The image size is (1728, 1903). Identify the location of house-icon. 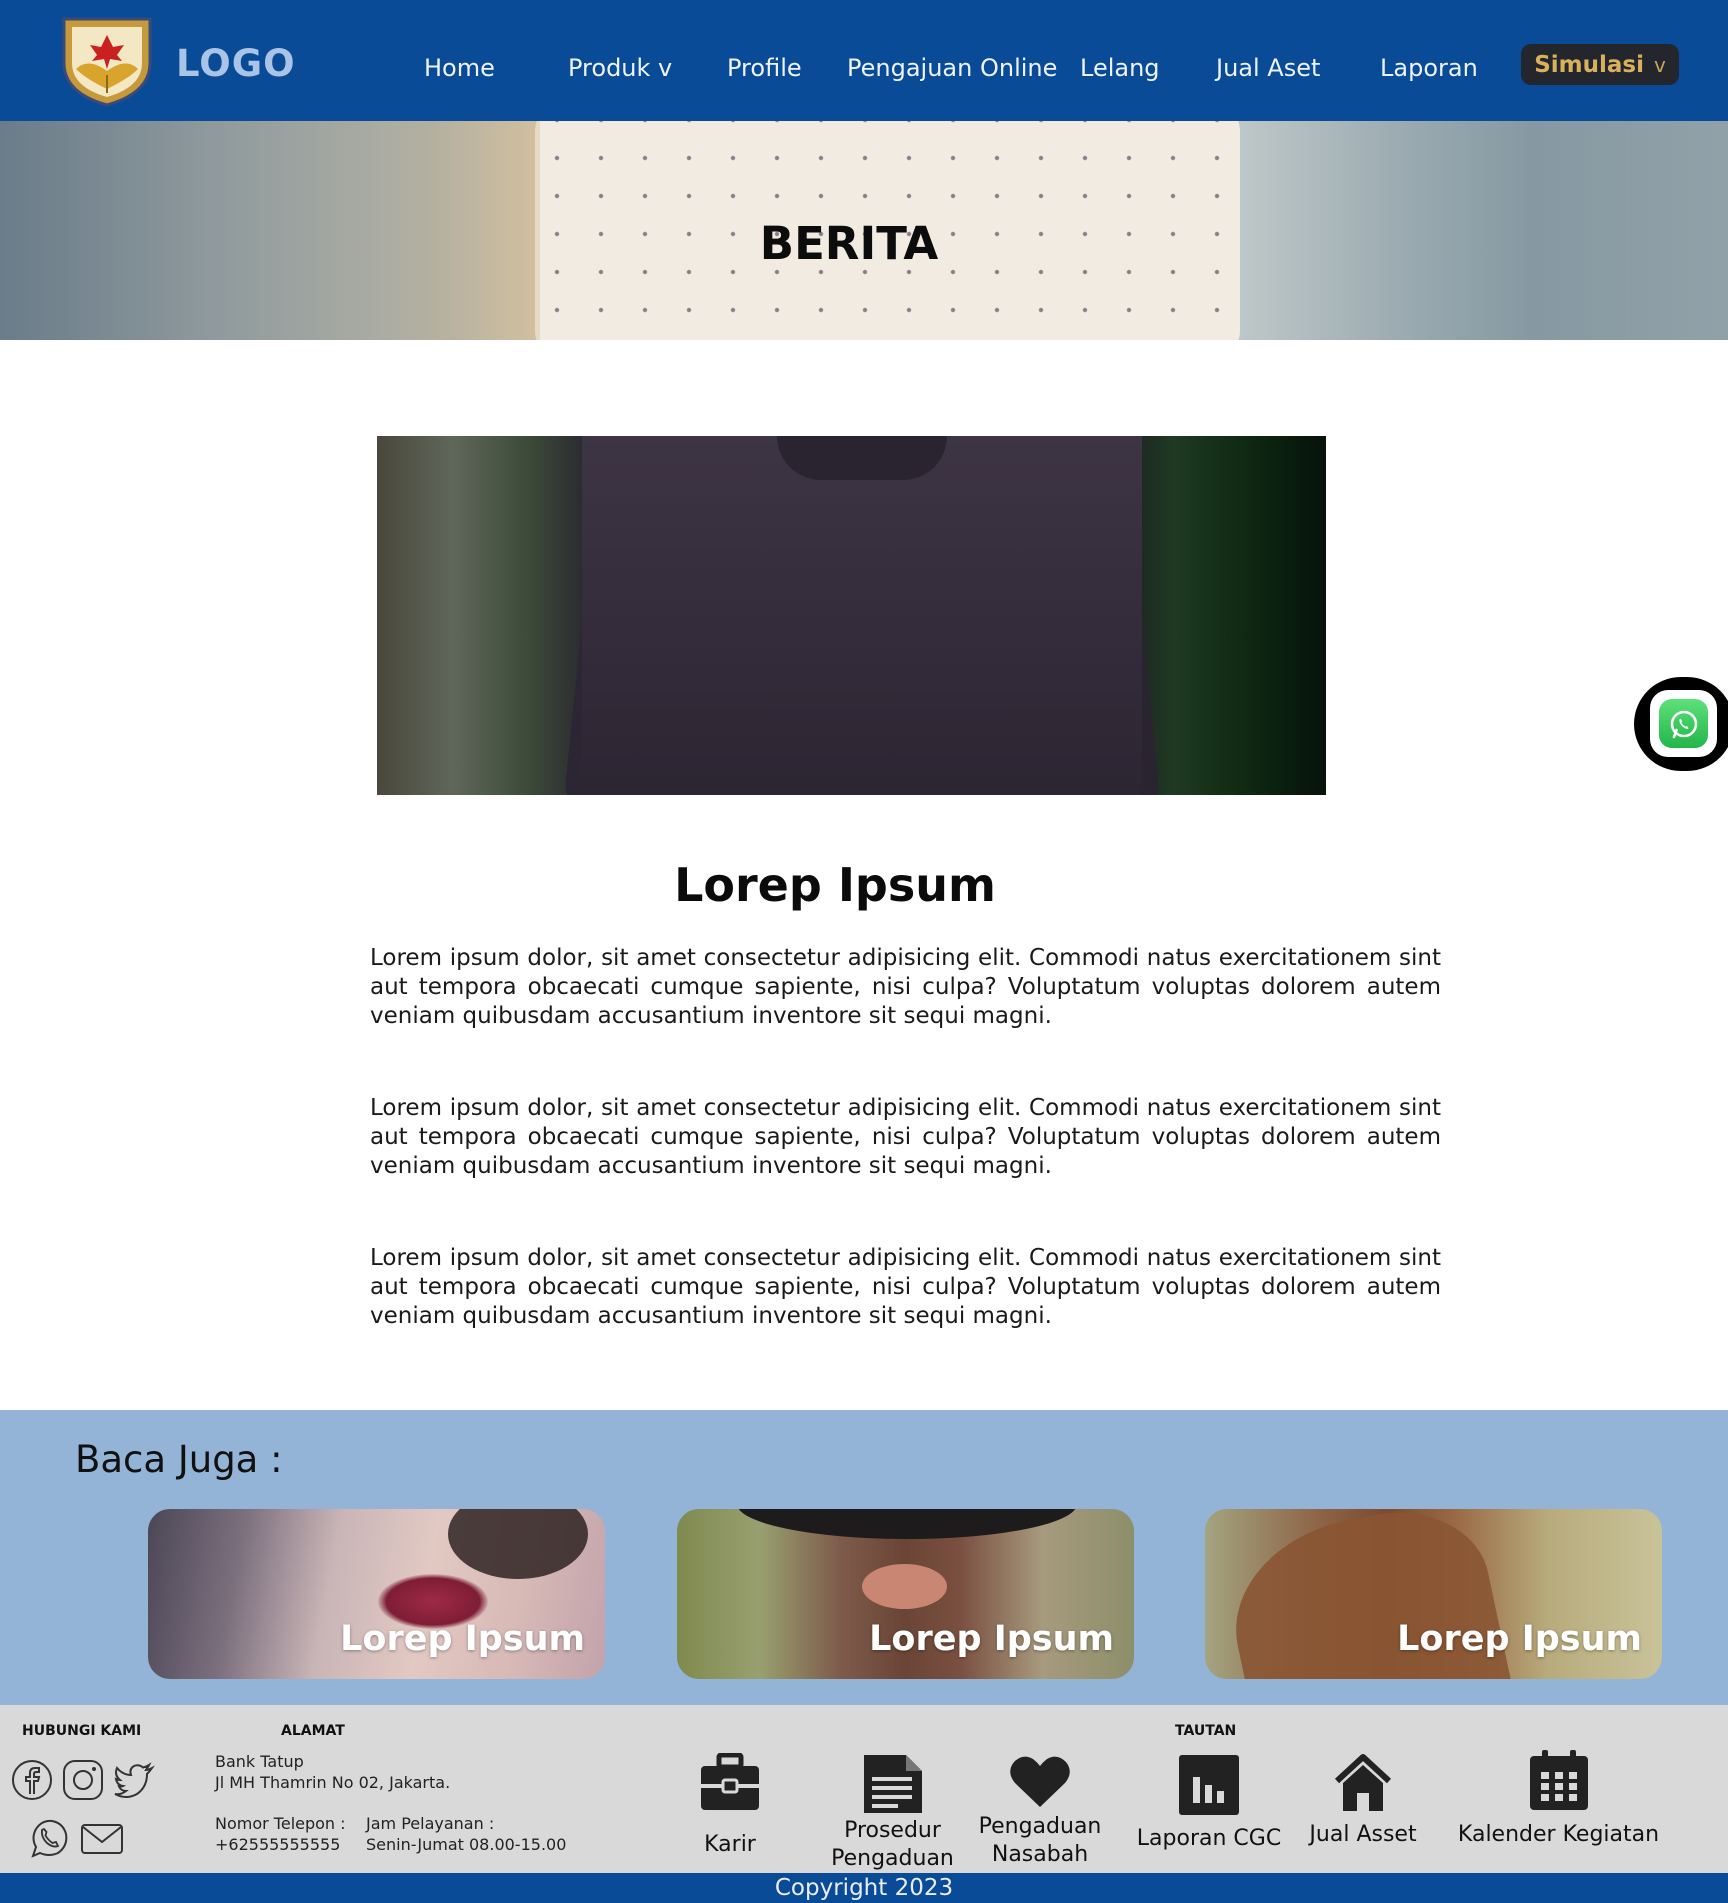
(1363, 1782).